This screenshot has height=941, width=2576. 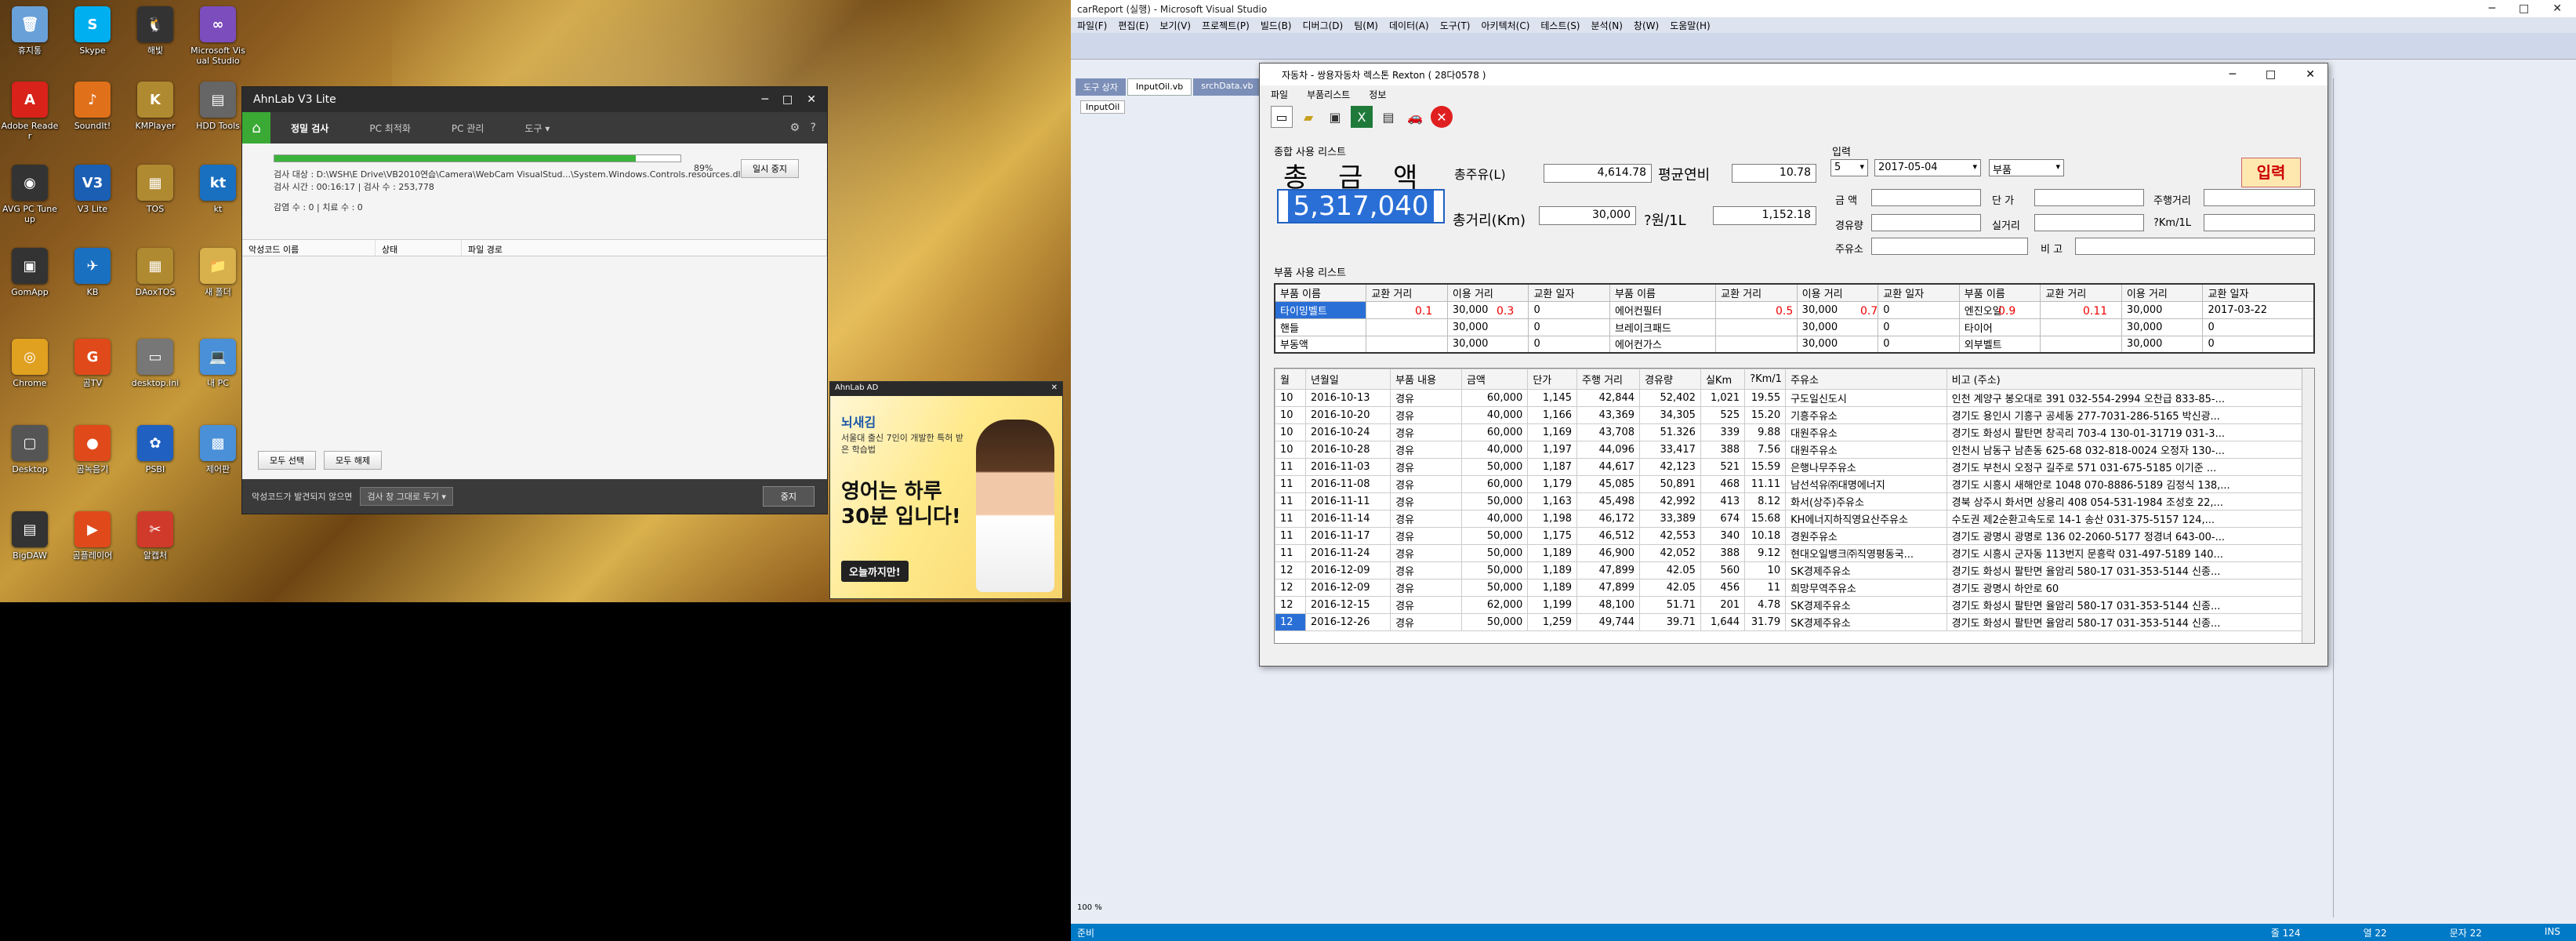 What do you see at coordinates (2271, 74) in the screenshot?
I see `car-maximize-icon: □` at bounding box center [2271, 74].